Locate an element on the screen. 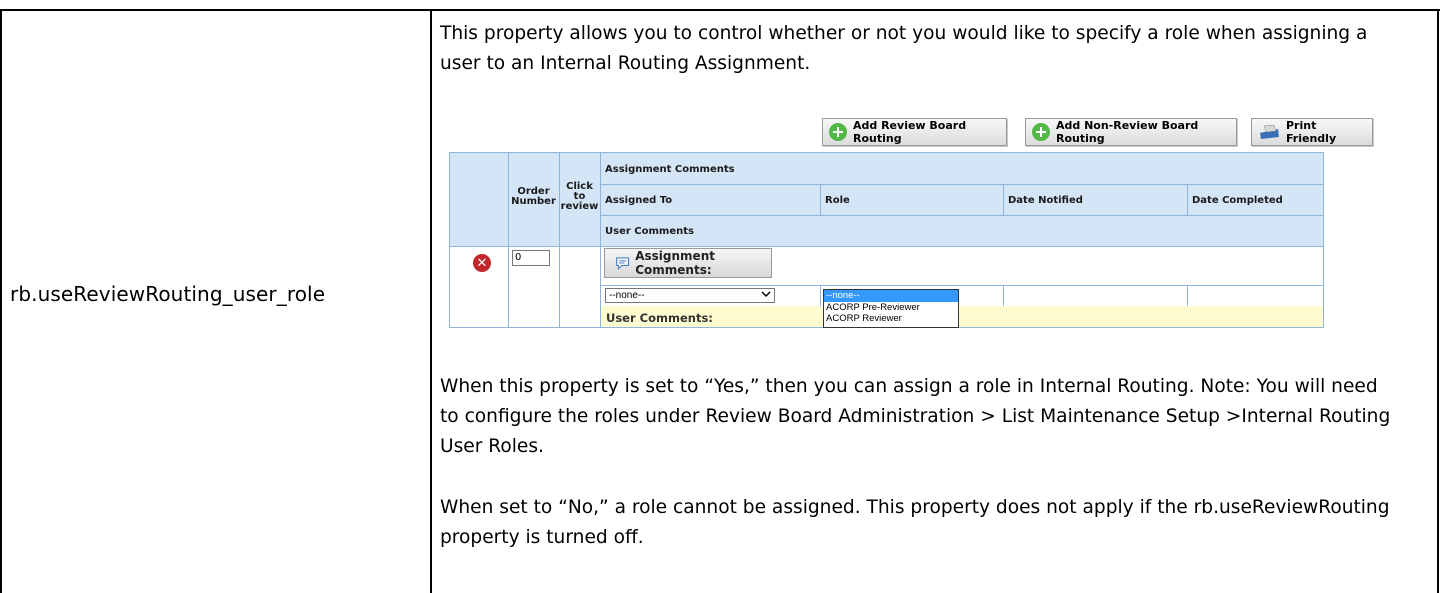  click-header-line: review is located at coordinates (579, 206).